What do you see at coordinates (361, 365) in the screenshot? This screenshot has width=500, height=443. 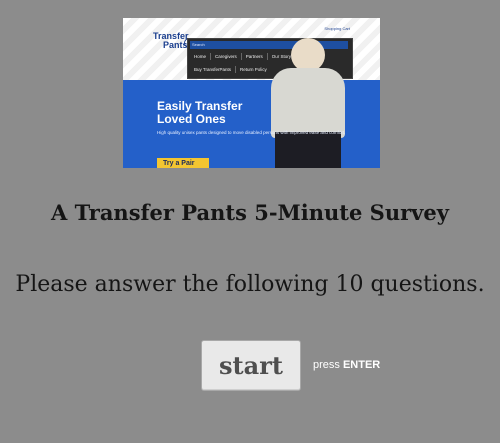 I see `enter-key-label: ENTER` at bounding box center [361, 365].